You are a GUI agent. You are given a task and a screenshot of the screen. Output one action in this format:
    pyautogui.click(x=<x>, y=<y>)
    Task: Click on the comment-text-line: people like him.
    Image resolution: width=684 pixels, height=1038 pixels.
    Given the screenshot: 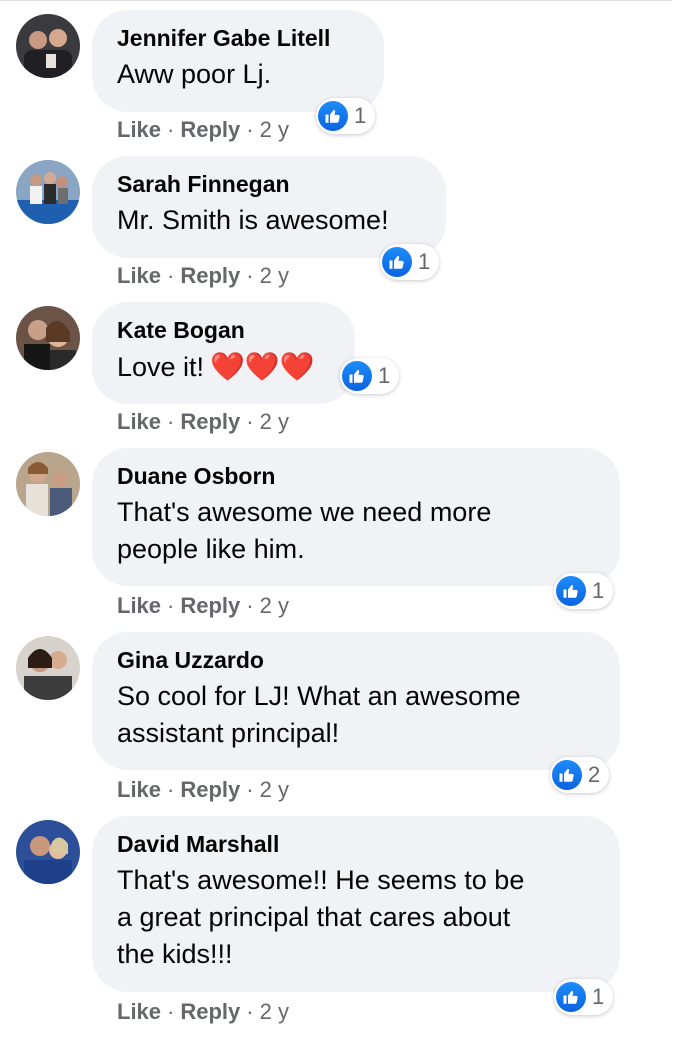 What is the action you would take?
    pyautogui.click(x=211, y=549)
    